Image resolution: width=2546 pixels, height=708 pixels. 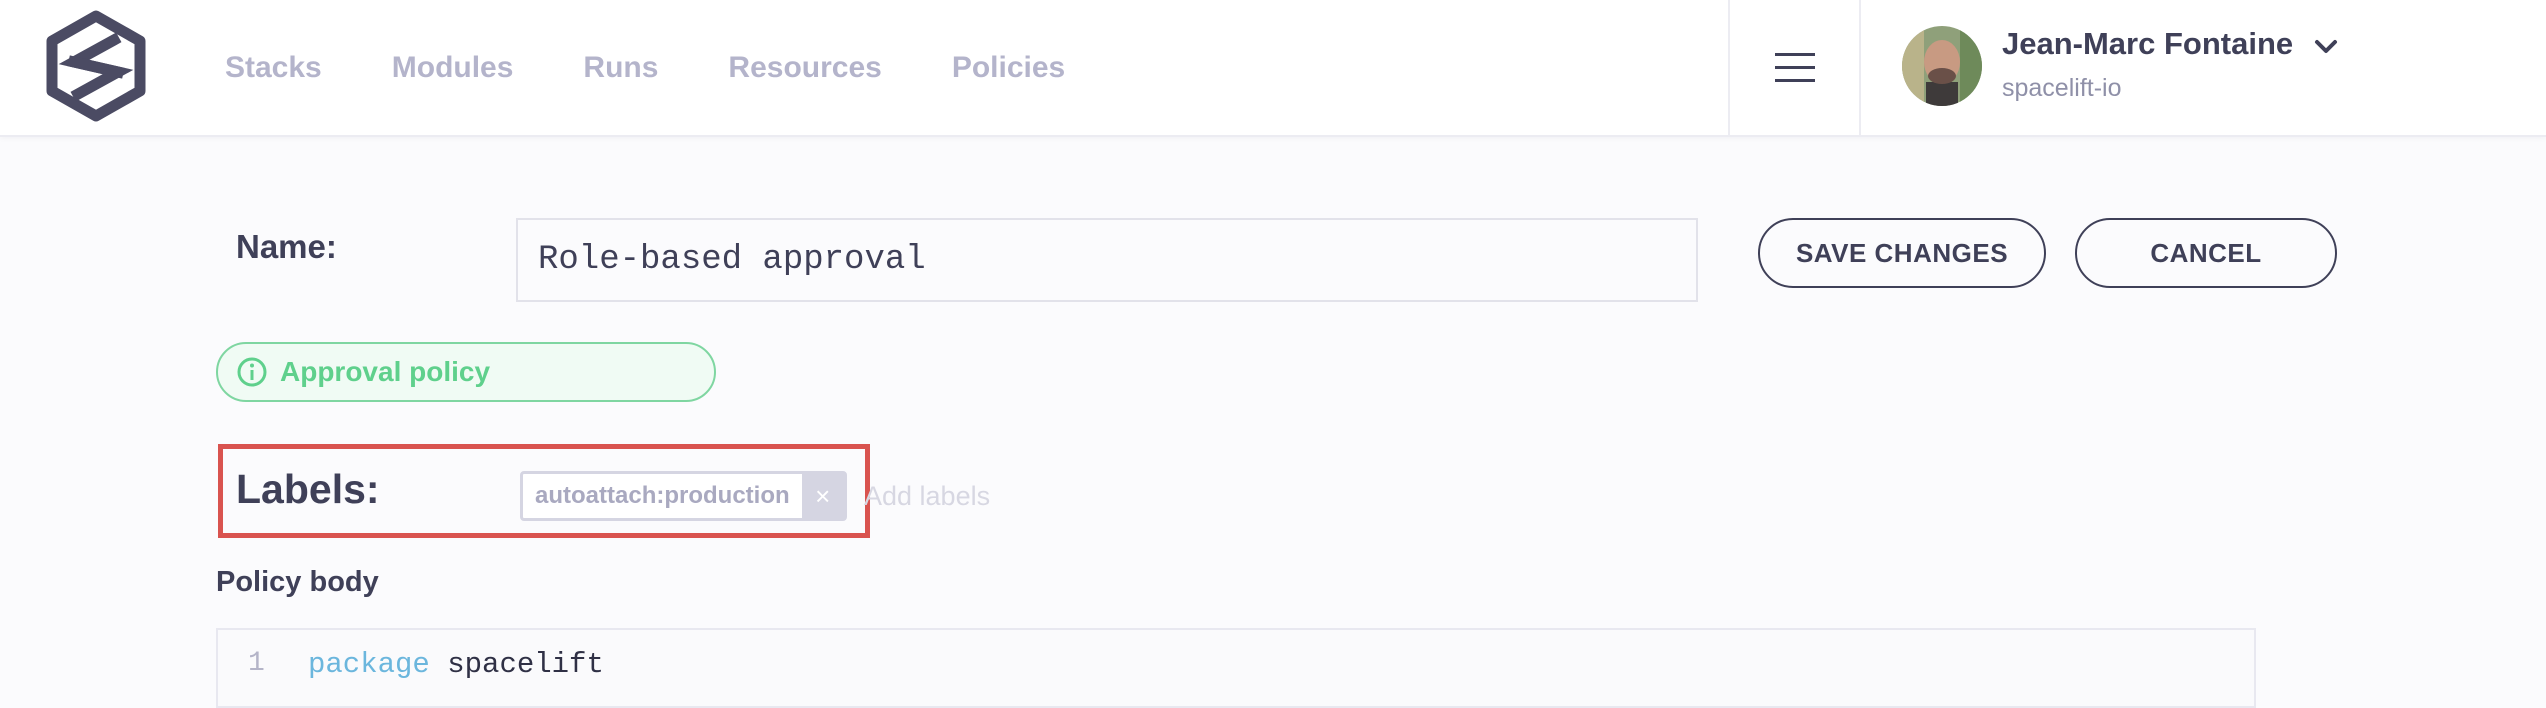 I want to click on user-organization: spacelift-io, so click(x=2062, y=88).